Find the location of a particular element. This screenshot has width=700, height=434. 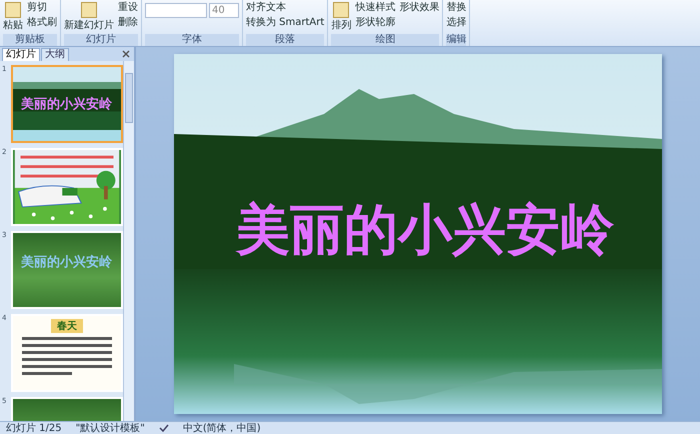

ribbon-button: 形状轮廓 is located at coordinates (375, 23).